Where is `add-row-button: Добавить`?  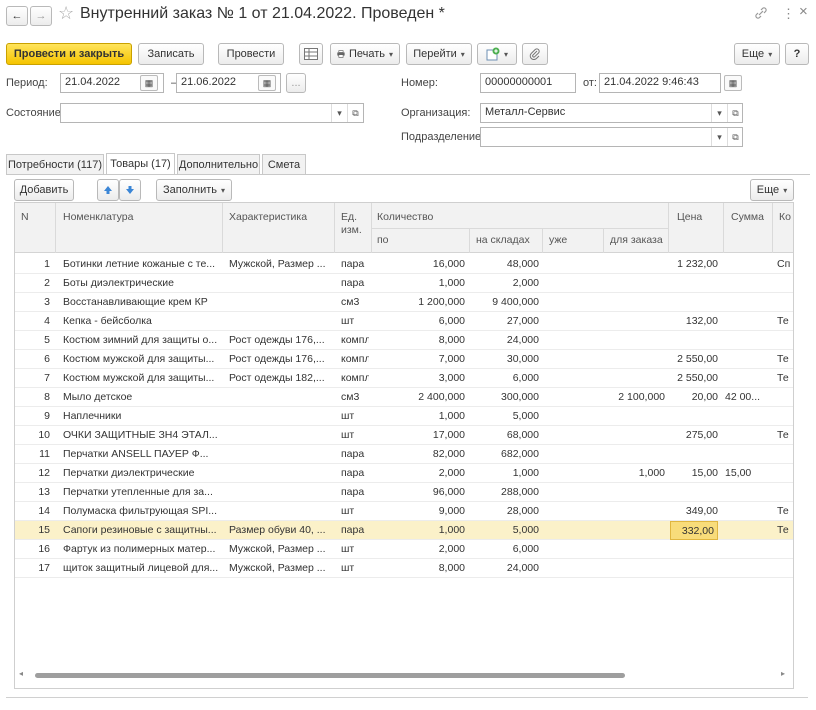
add-row-button: Добавить is located at coordinates (44, 190).